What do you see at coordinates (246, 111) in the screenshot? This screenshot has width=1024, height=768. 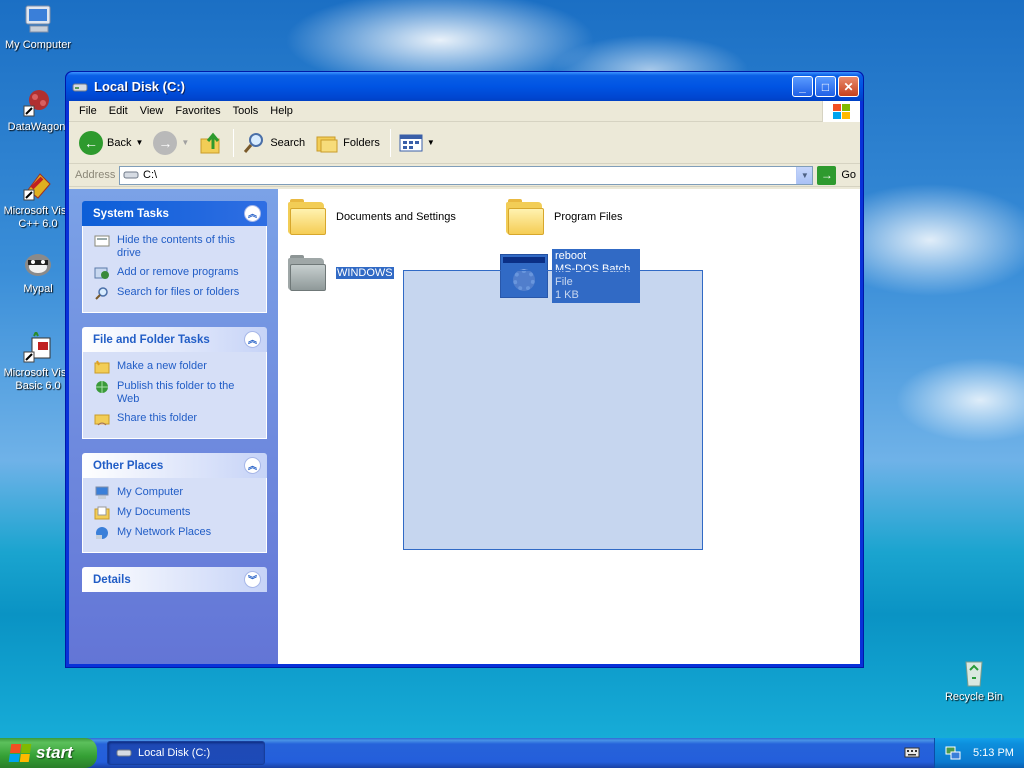 I see `menu-tools: Tools` at bounding box center [246, 111].